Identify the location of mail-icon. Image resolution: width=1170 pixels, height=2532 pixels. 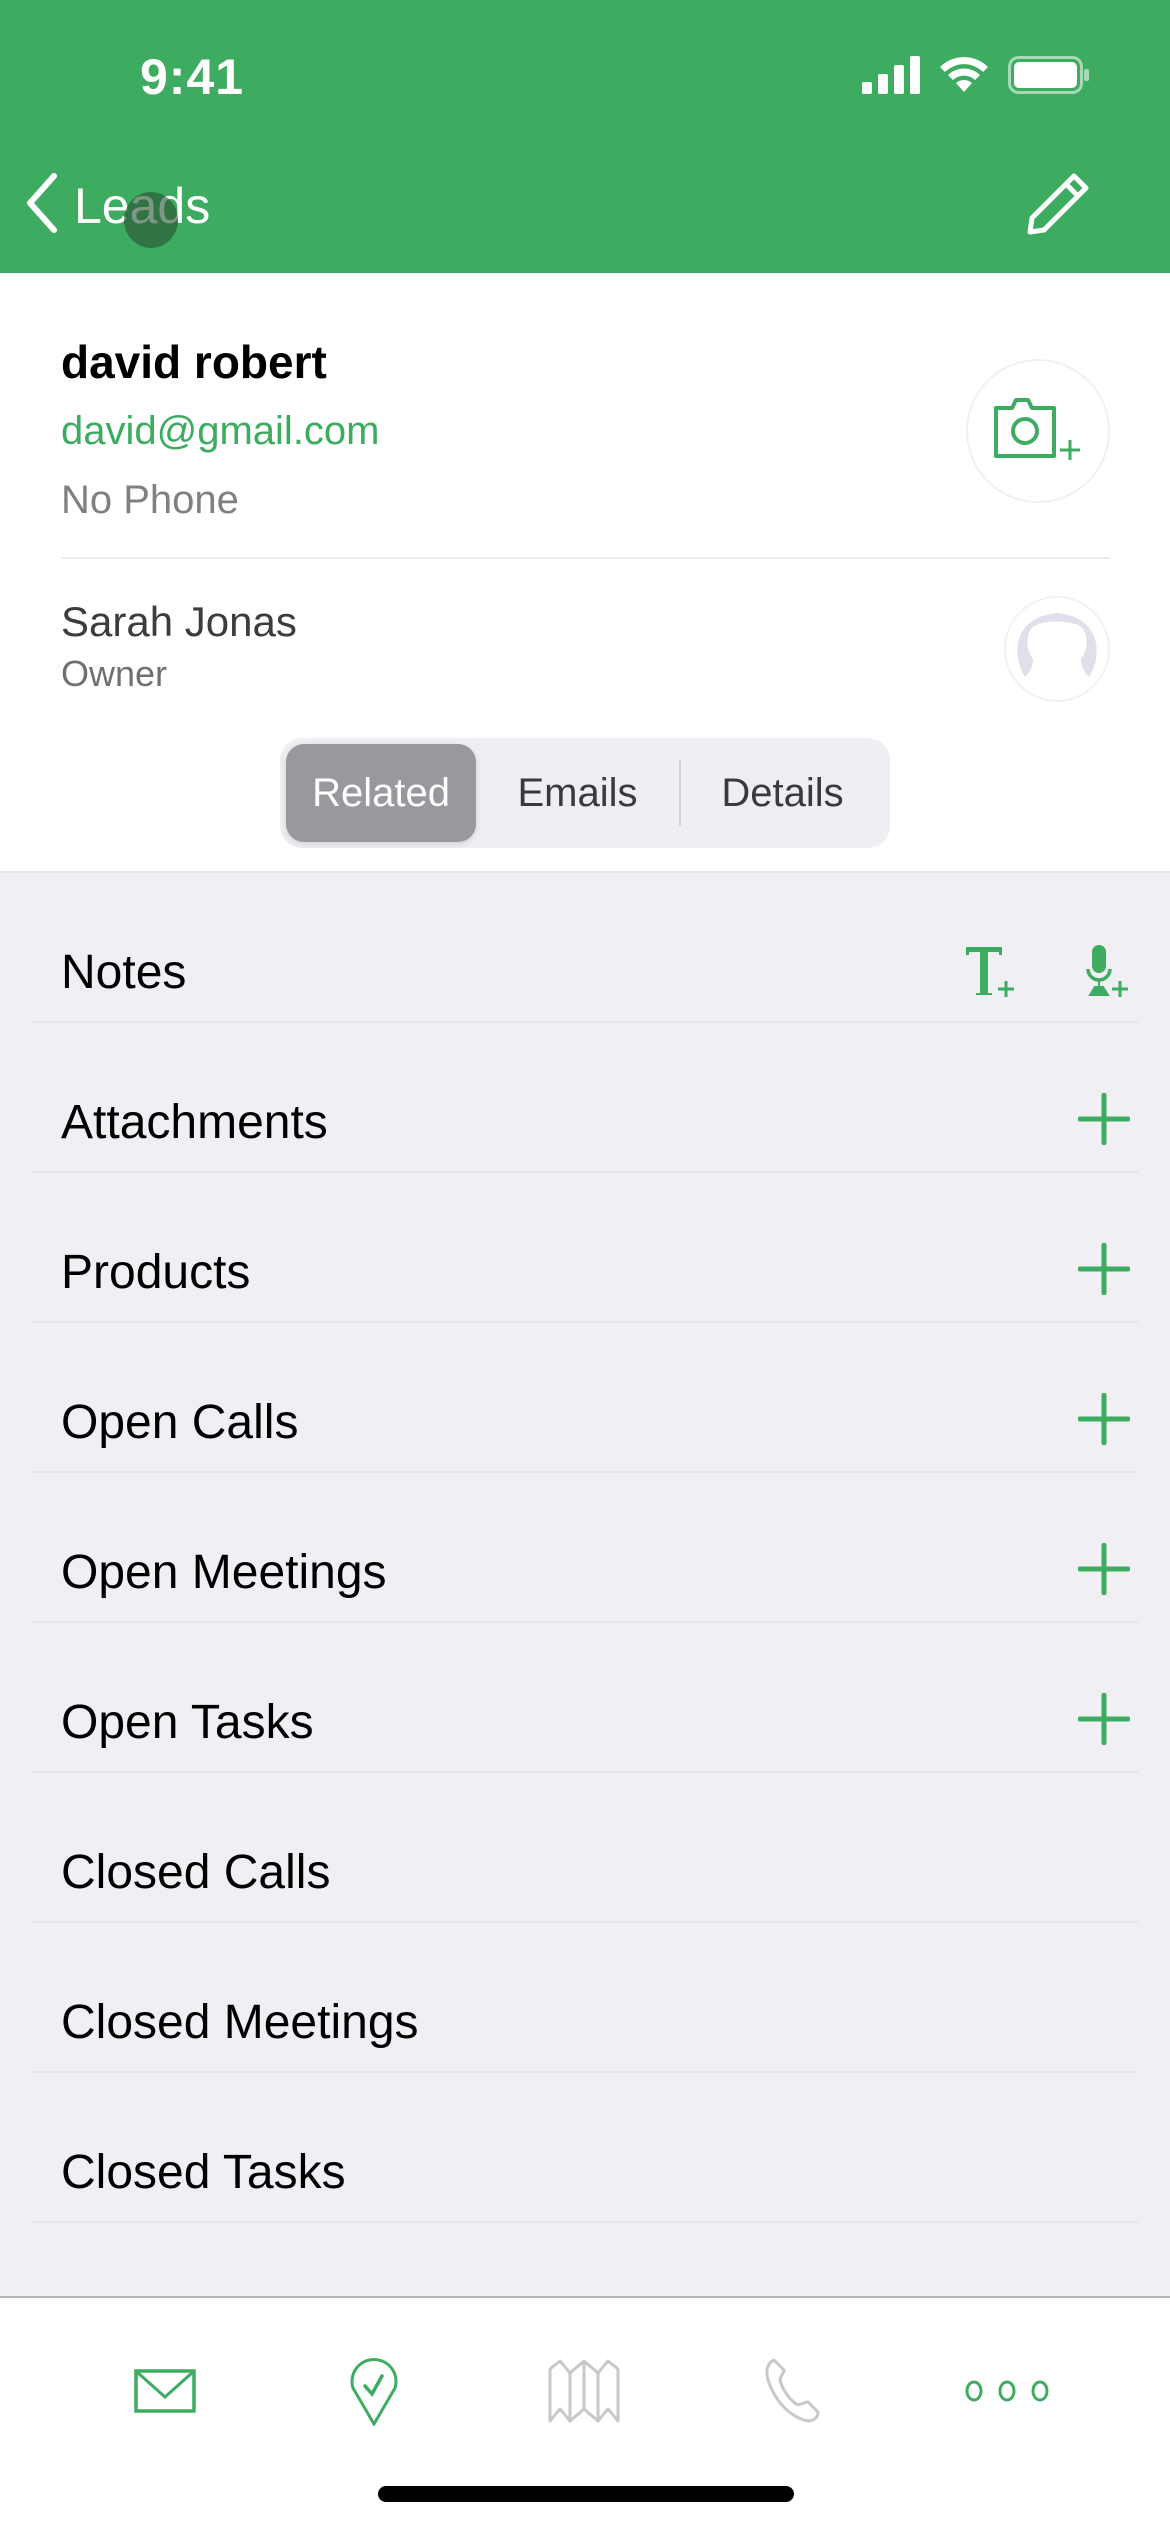
(165, 2393).